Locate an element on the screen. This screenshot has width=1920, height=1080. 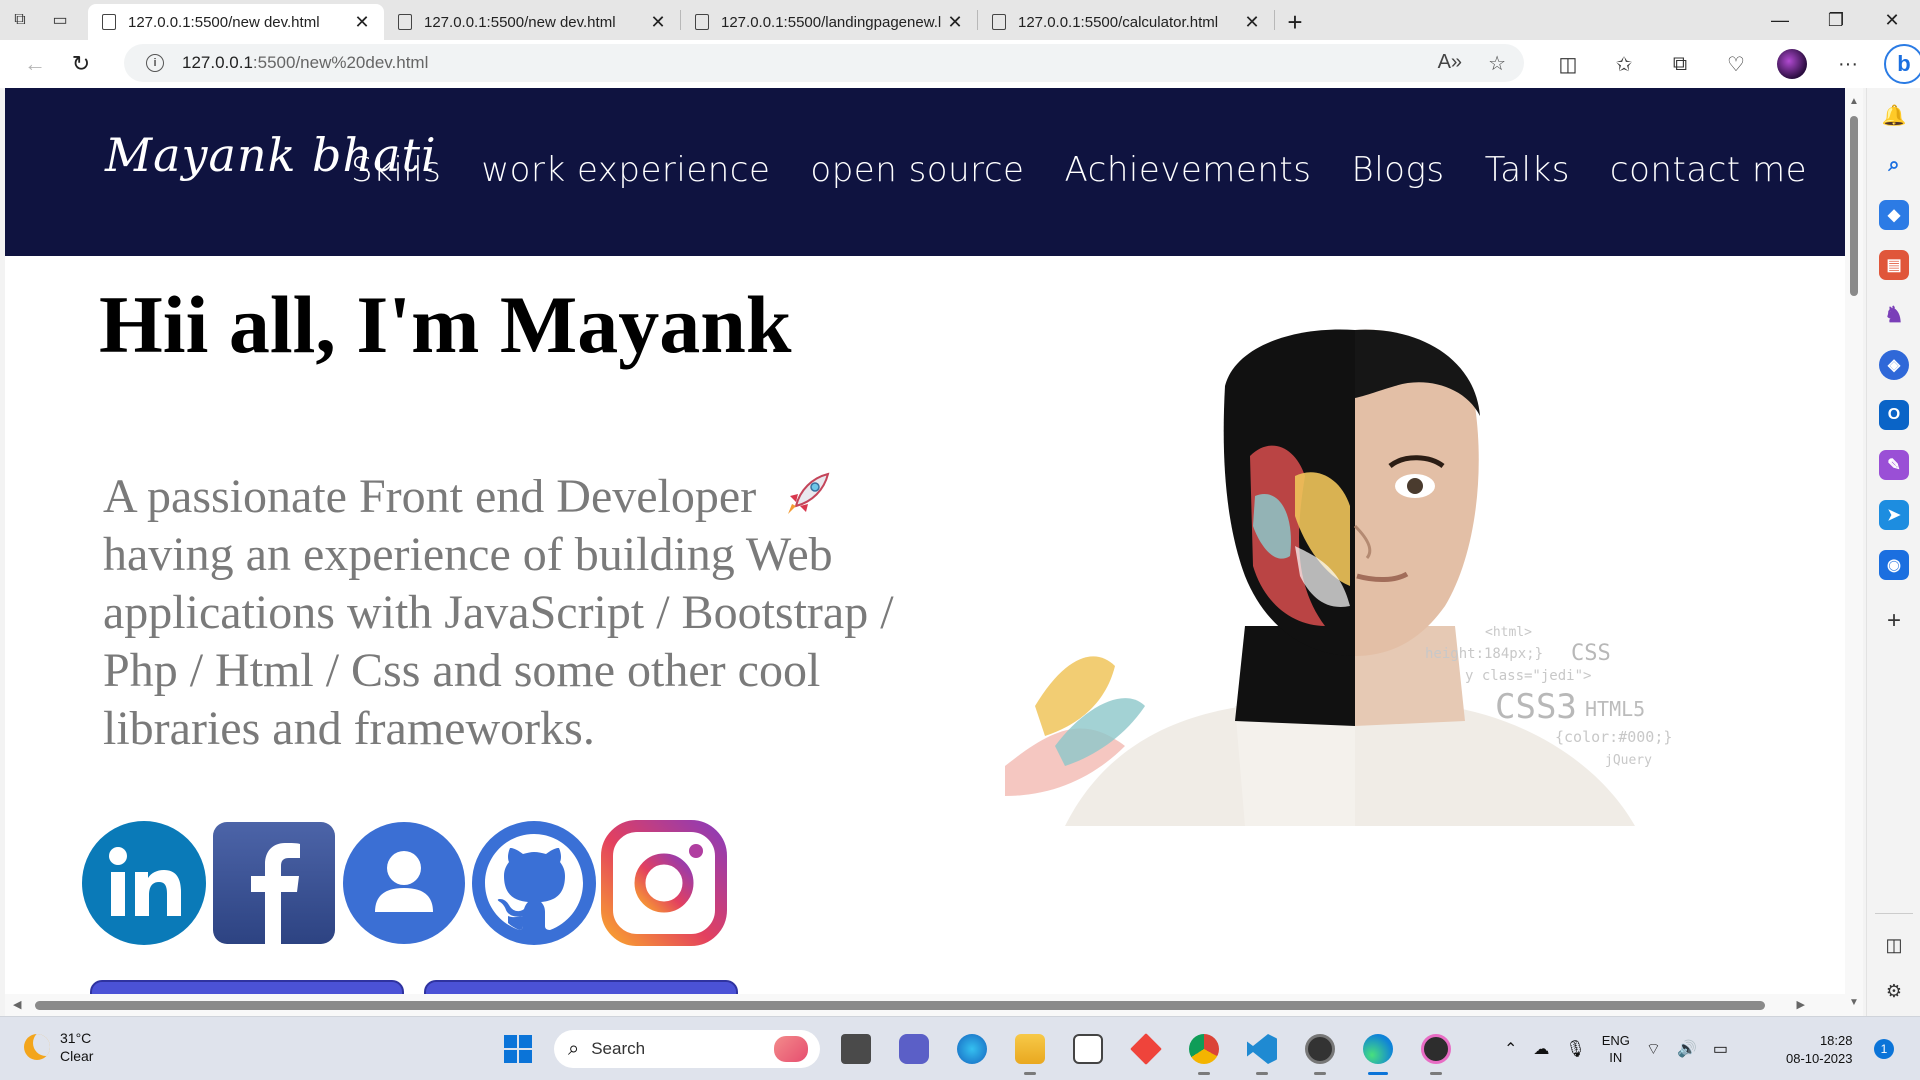
scroll-left-icon: ◀ is located at coordinates (17, 1004).